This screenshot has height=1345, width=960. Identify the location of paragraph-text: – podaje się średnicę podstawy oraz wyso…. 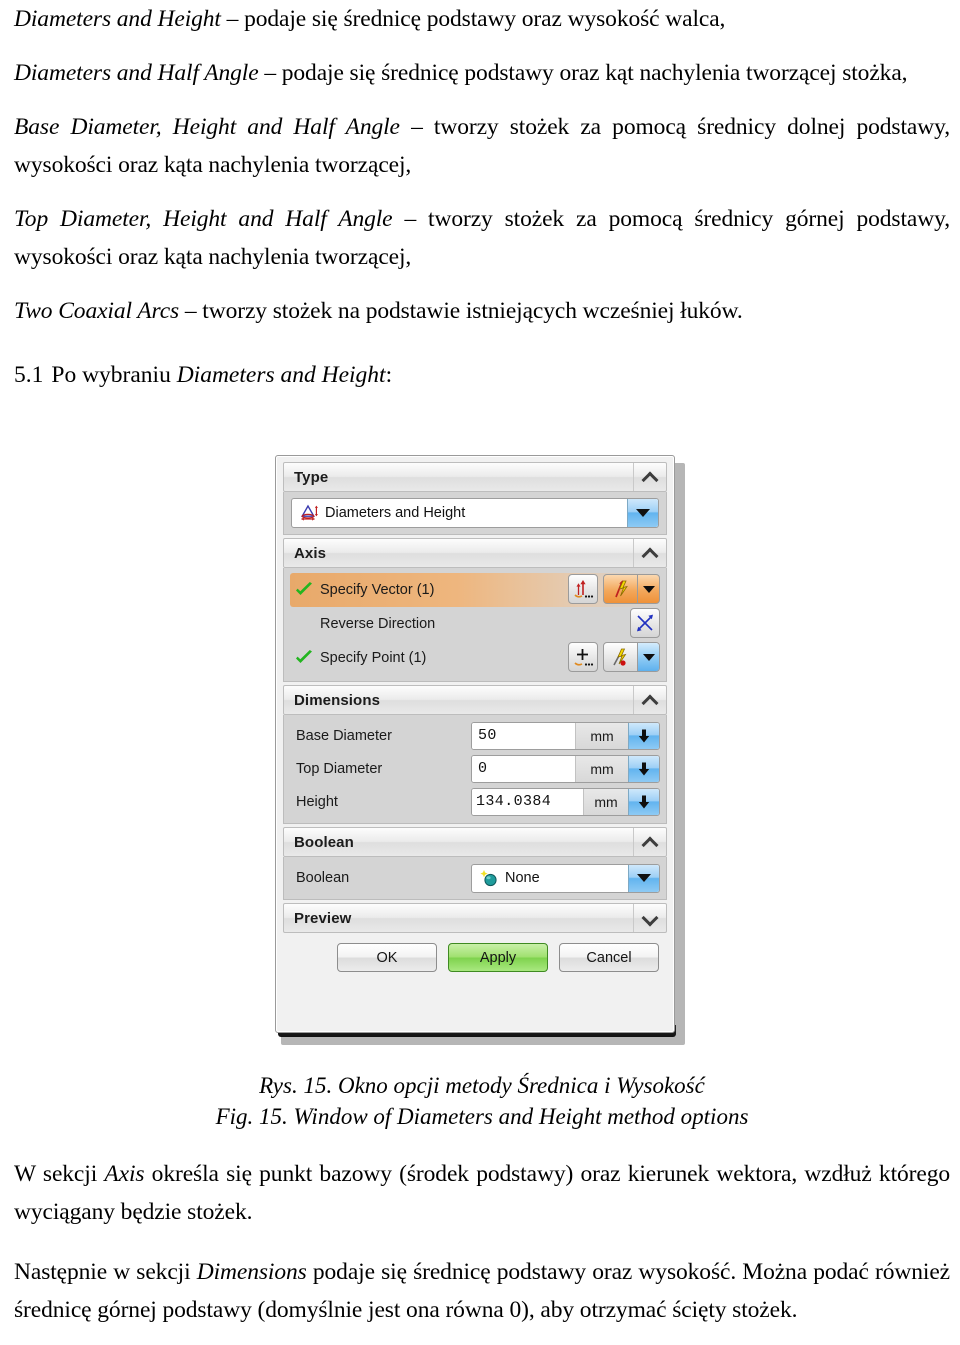
(473, 19).